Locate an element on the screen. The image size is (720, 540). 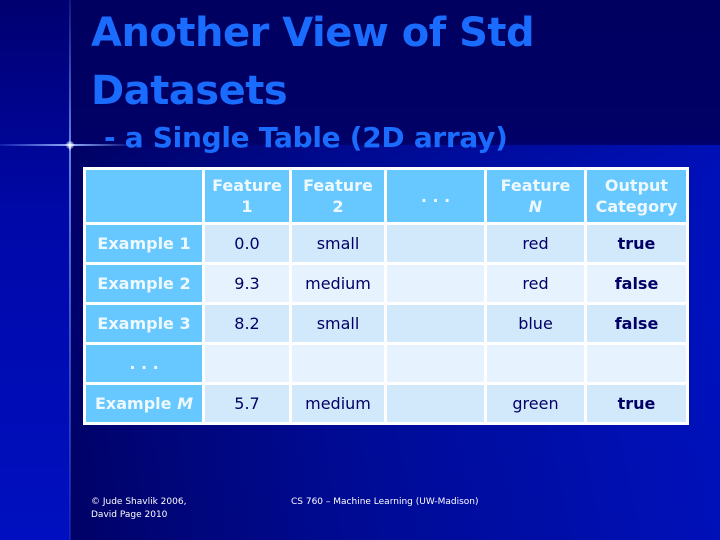
slide-subtitle: - a Single Table (2D array) is located at coordinates (306, 137).